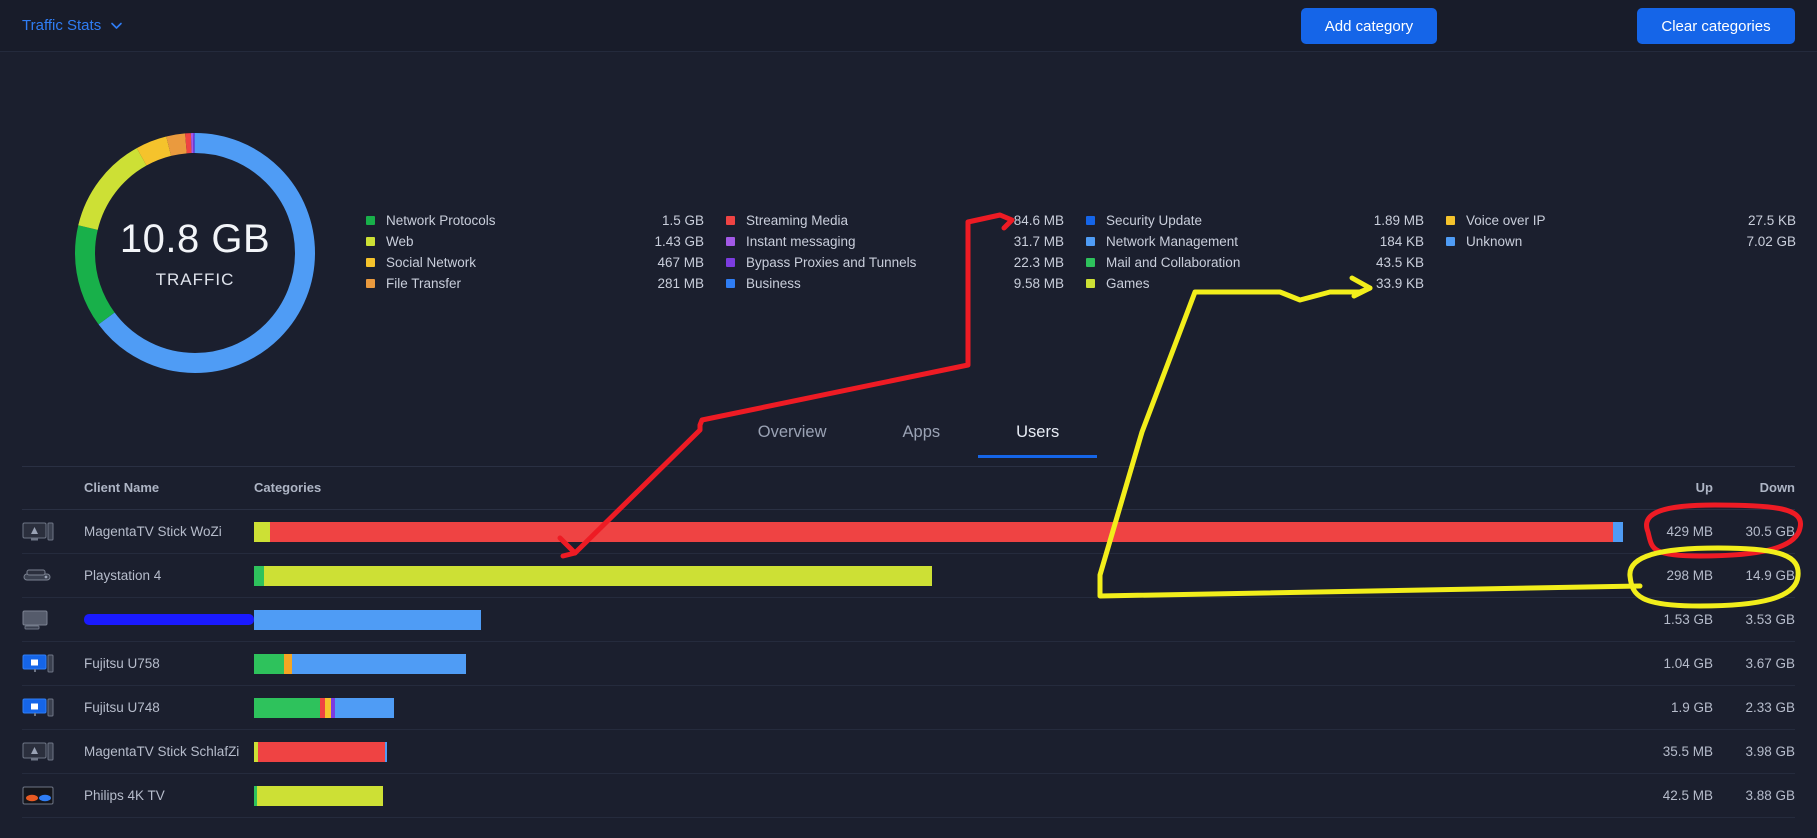 This screenshot has height=838, width=1817. I want to click on client-name-cell: Fujitsu U748, so click(138, 708).